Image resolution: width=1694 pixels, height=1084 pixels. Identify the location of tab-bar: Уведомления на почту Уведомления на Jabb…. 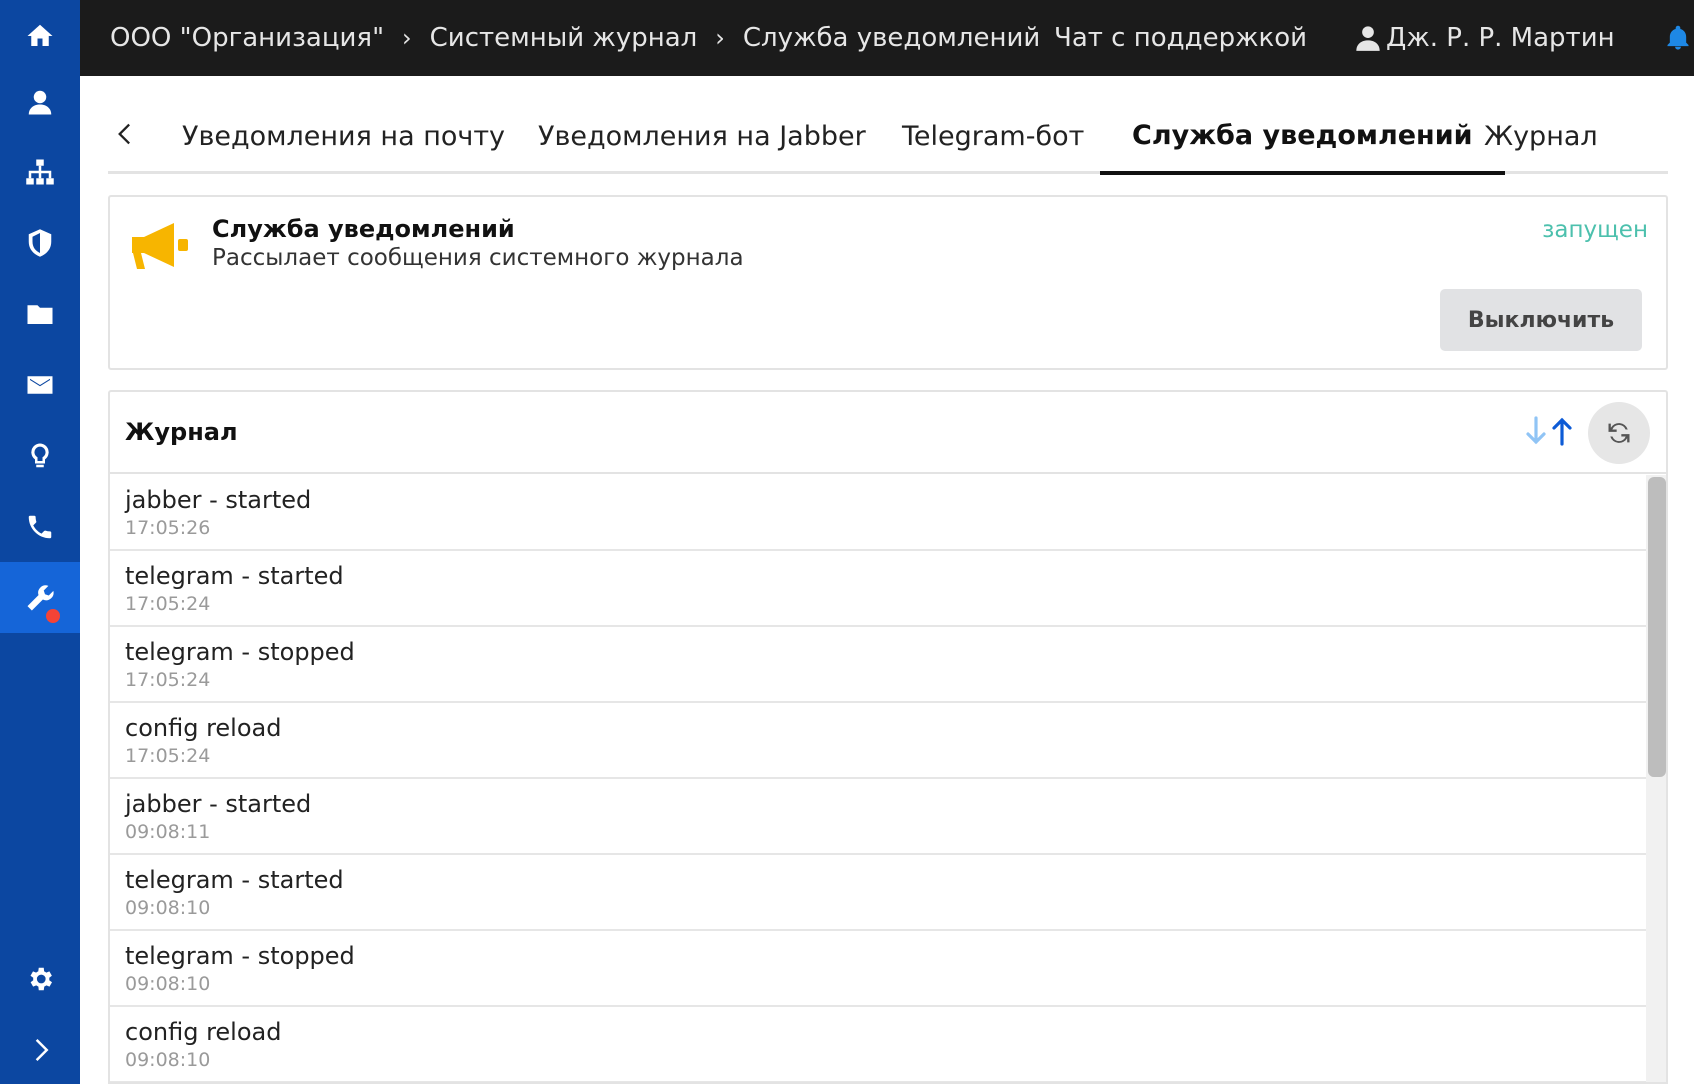
(888, 137).